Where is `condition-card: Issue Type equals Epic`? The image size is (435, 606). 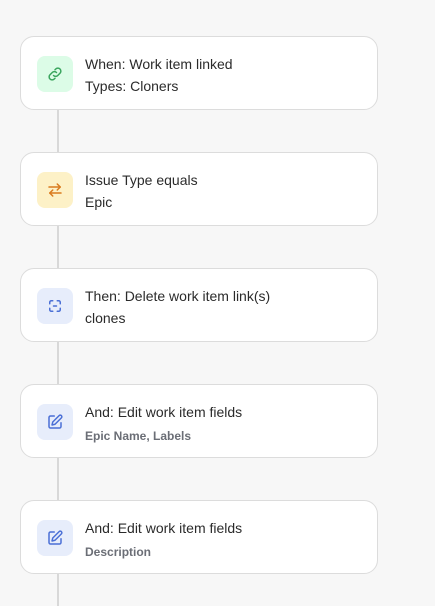
condition-card: Issue Type equals Epic is located at coordinates (199, 189).